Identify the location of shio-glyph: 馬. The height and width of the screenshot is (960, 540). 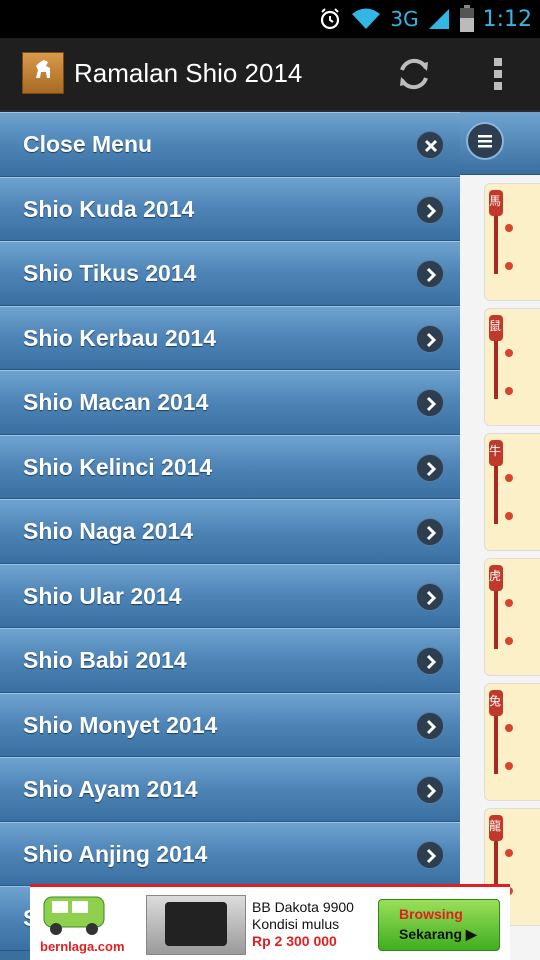
(495, 201).